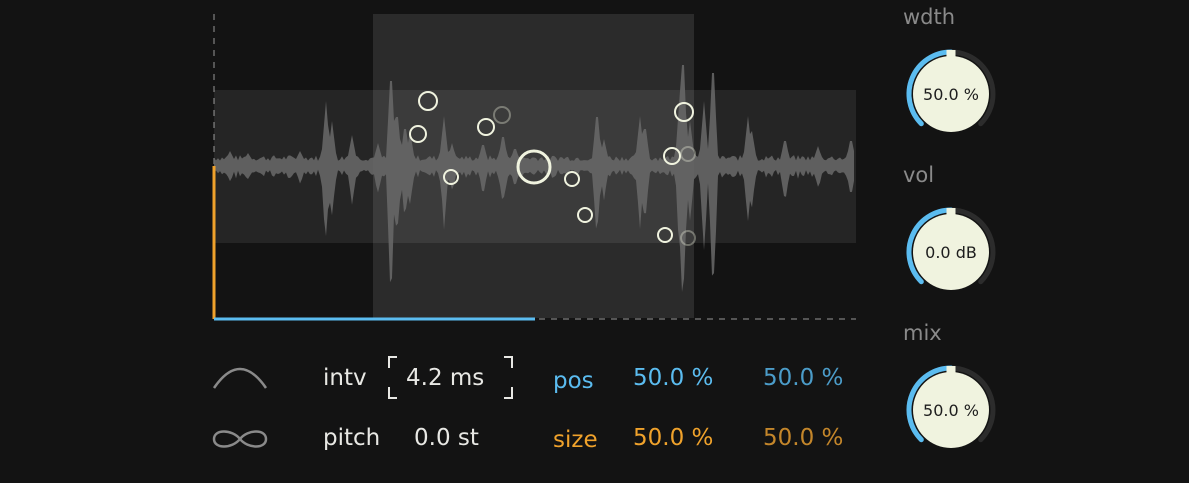  I want to click on size-label: size, so click(575, 440).